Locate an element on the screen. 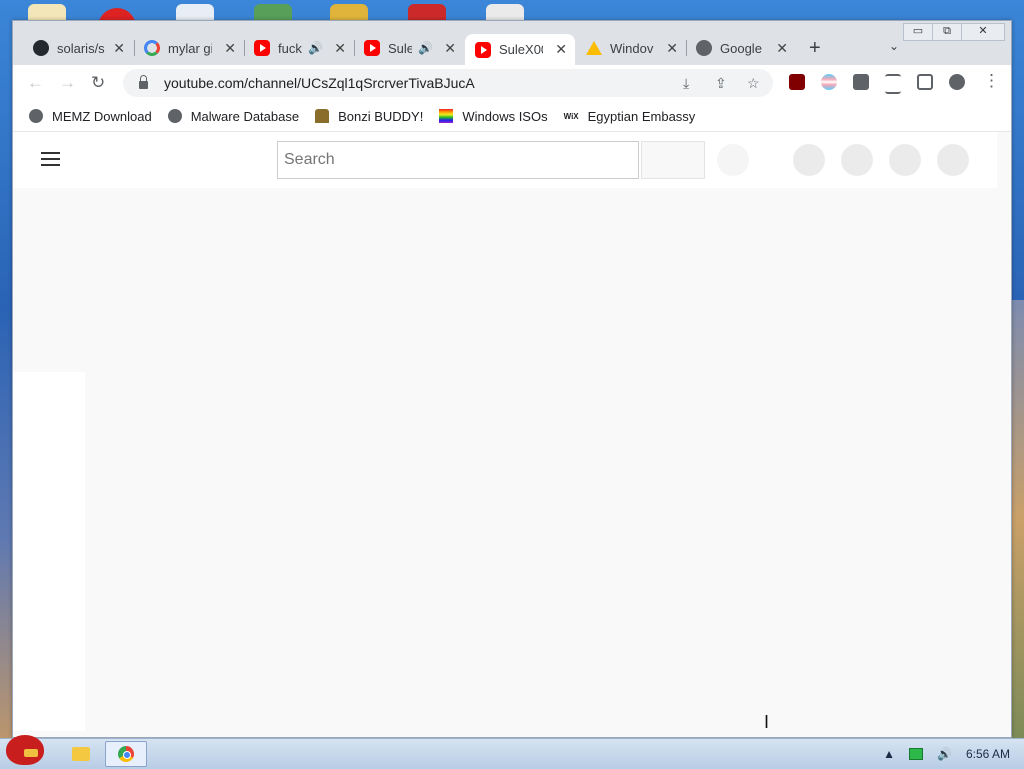 The image size is (1024, 769). tray-expand-icon: ▲ is located at coordinates (889, 754).